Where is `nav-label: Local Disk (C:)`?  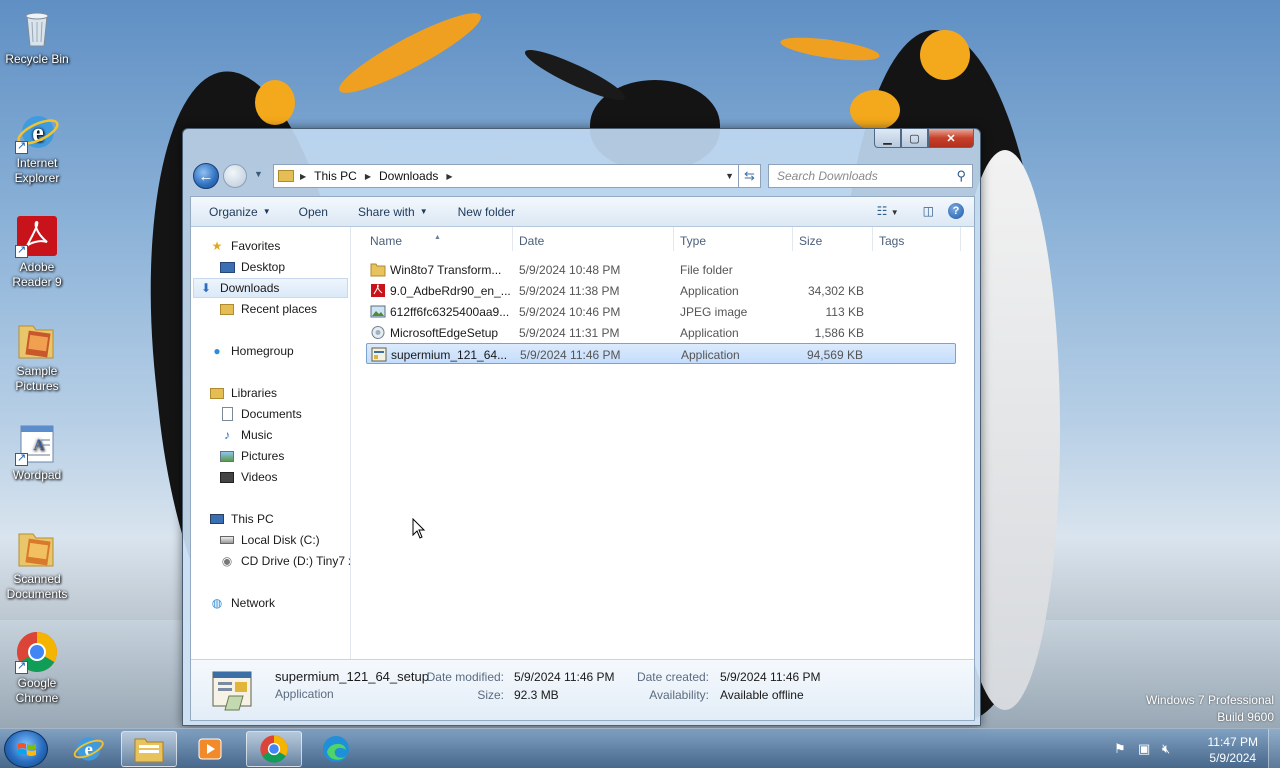
nav-label: Local Disk (C:) is located at coordinates (280, 540).